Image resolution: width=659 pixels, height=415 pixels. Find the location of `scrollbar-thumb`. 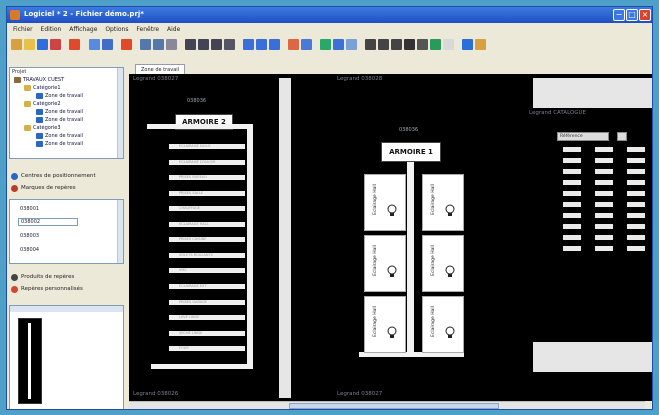

scrollbar-thumb is located at coordinates (394, 406).